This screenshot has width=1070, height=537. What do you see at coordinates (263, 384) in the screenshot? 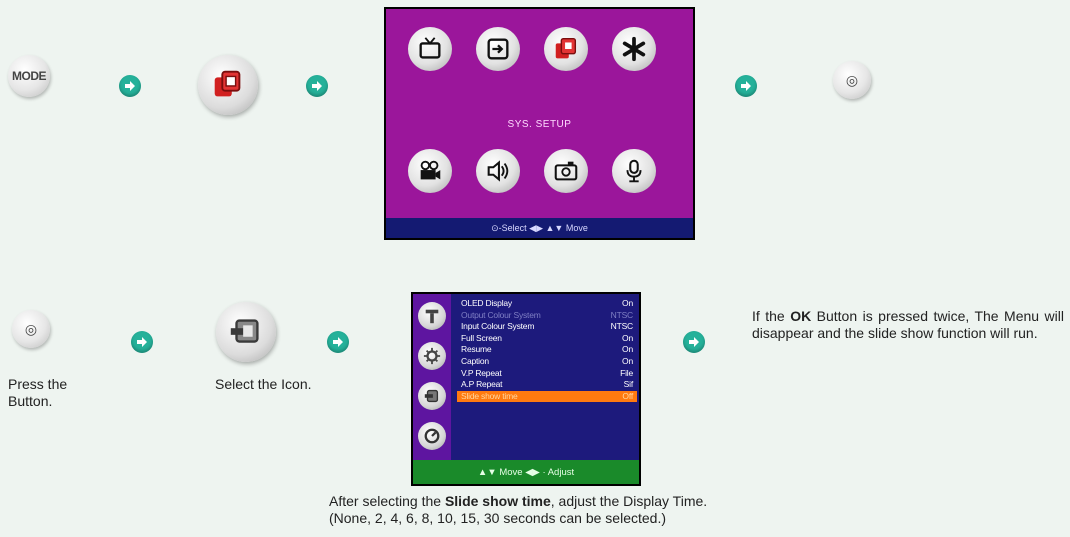
I see `select-icon-caption: Select the Icon.` at bounding box center [263, 384].